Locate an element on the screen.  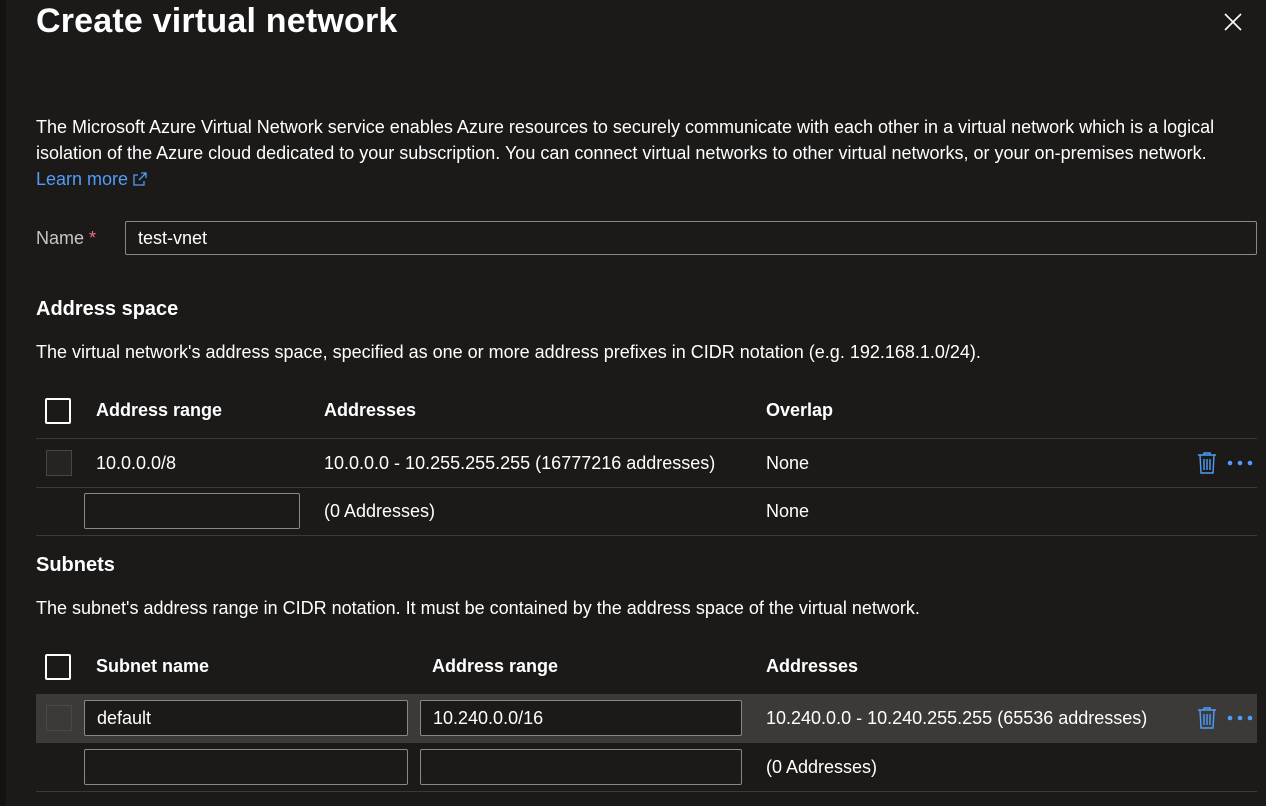
page-title: Create virtual network is located at coordinates (217, 21).